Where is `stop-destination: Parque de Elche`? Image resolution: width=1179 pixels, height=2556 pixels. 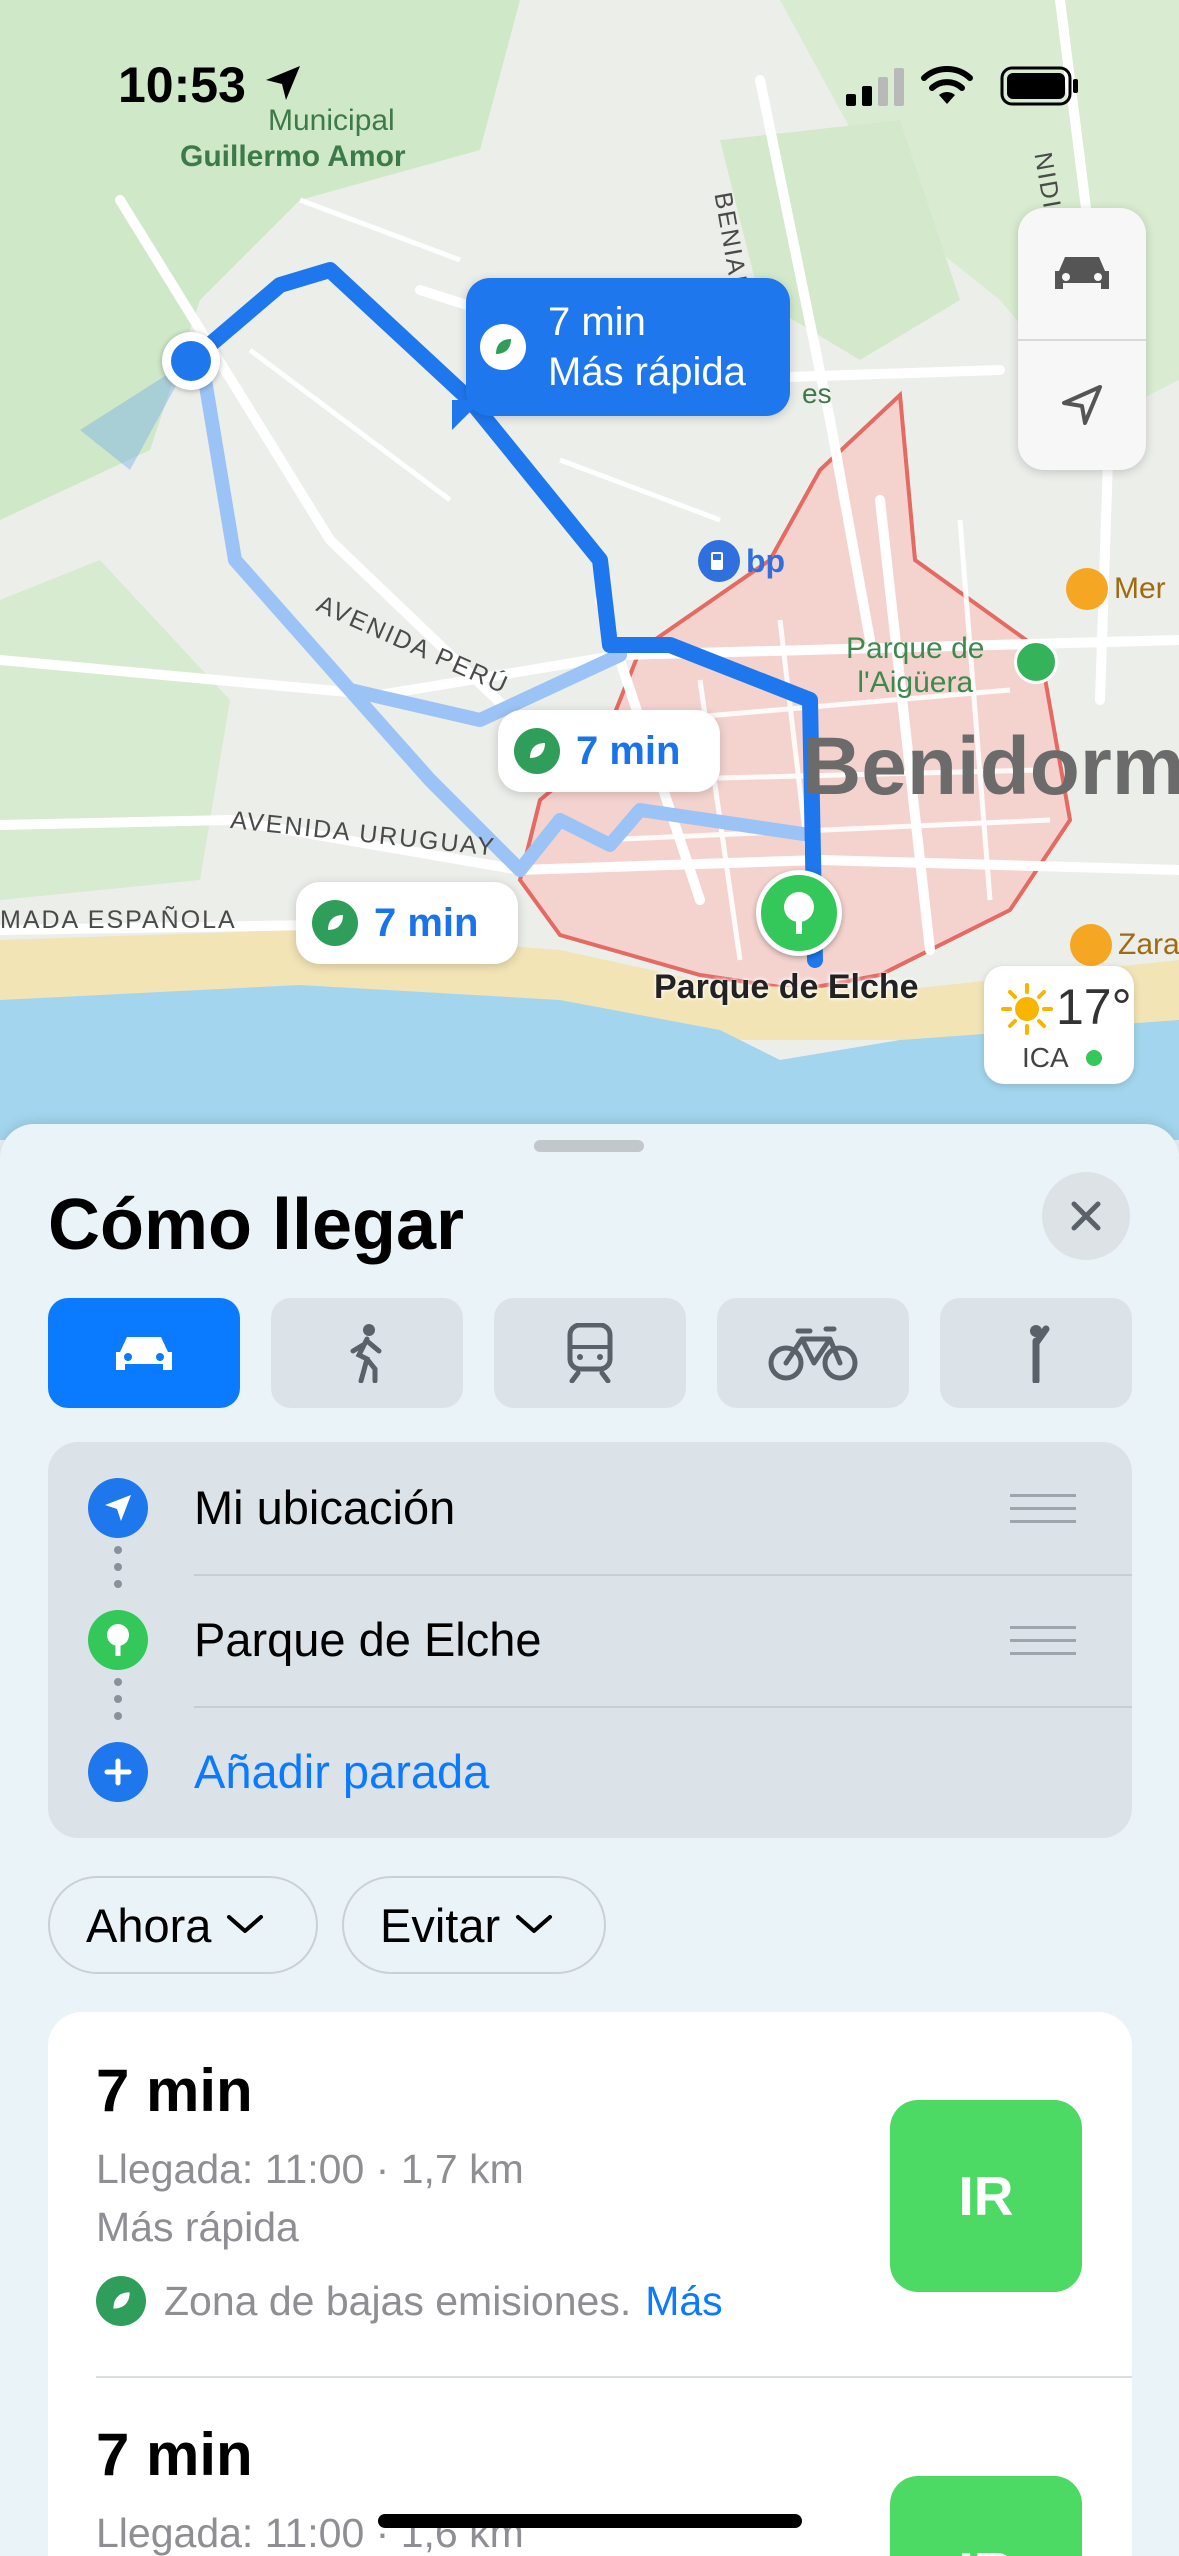
stop-destination: Parque de Elche is located at coordinates (590, 1640).